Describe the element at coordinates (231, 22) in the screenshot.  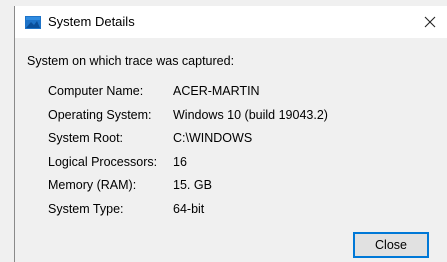
I see `title-bar: System Details` at that location.